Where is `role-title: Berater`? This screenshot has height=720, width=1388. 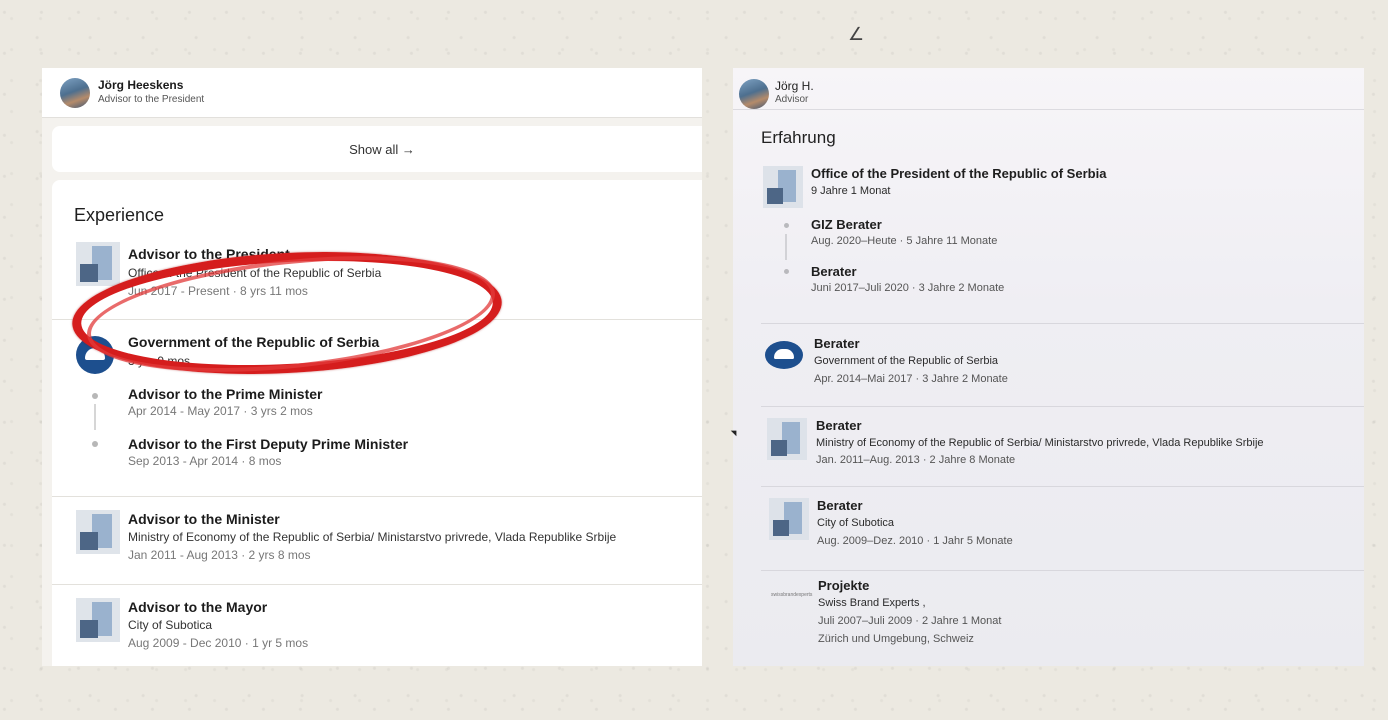
role-title: Berater is located at coordinates (834, 271).